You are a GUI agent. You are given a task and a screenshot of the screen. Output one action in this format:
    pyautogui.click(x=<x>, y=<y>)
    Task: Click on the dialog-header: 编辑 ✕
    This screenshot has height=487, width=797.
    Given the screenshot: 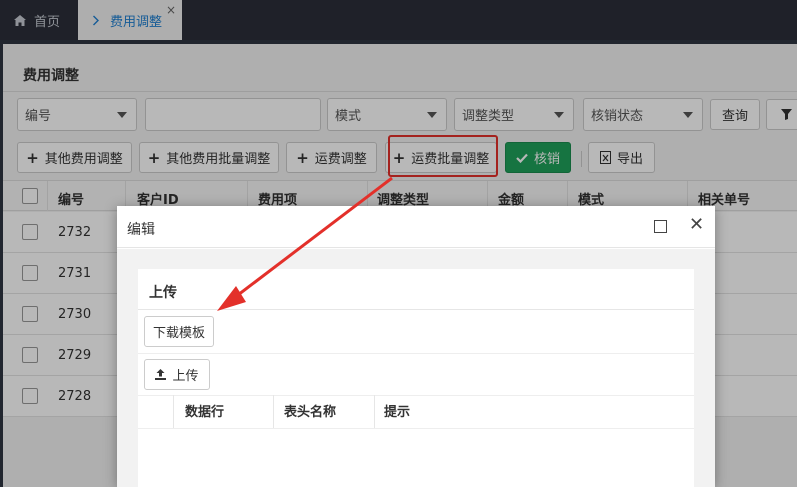 What is the action you would take?
    pyautogui.click(x=416, y=227)
    